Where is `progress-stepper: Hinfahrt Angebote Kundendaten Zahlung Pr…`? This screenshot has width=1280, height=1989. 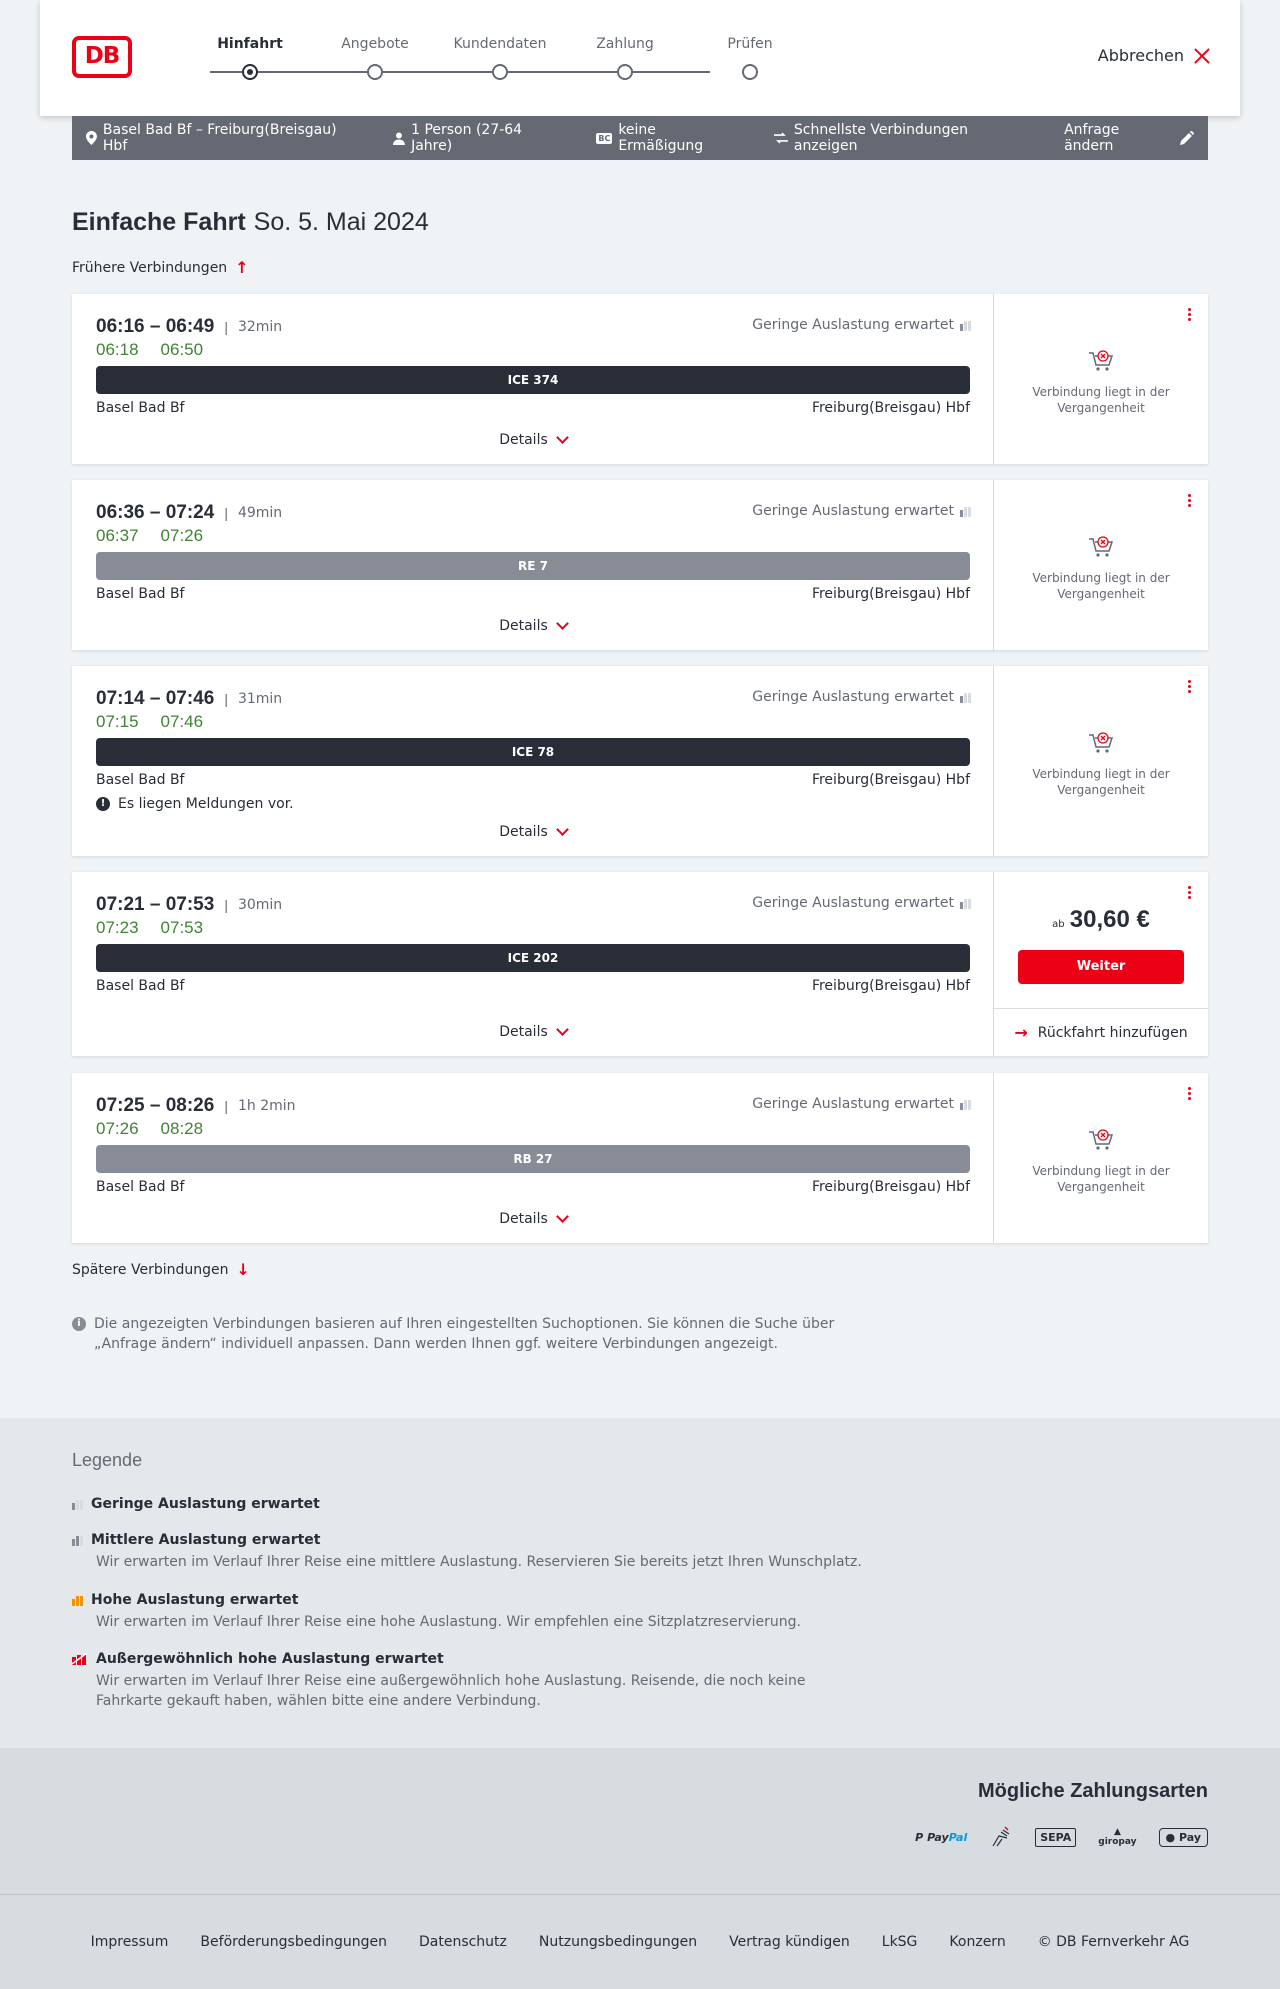
progress-stepper: Hinfahrt Angebote Kundendaten Zahlung Pr… is located at coordinates (471, 59).